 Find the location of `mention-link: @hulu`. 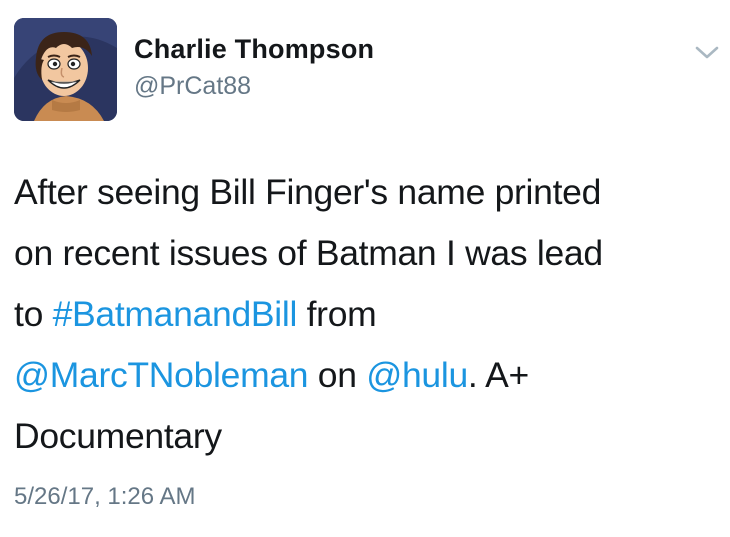

mention-link: @hulu is located at coordinates (417, 375).